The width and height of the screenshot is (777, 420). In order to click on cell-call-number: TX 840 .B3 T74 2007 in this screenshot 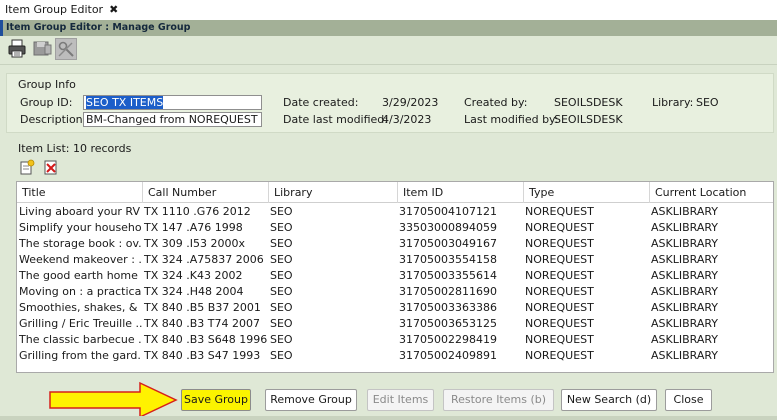, I will do `click(202, 323)`.